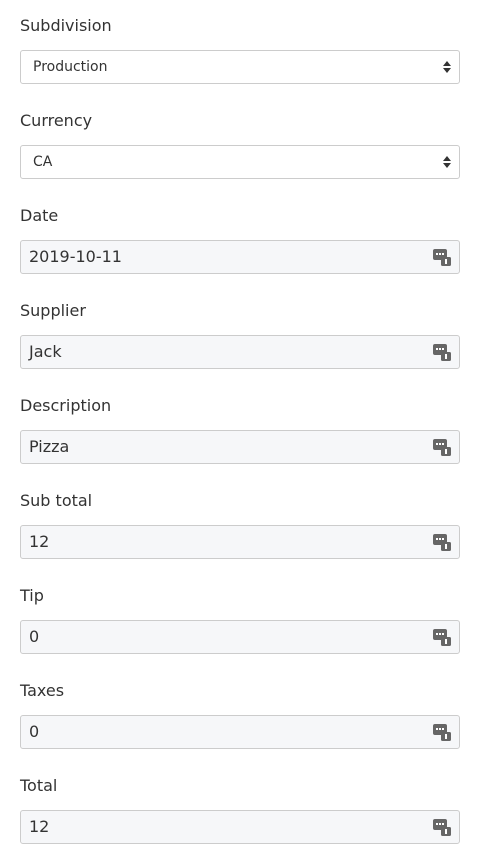 This screenshot has height=864, width=482. What do you see at coordinates (240, 447) in the screenshot?
I see `description-input: Pizza` at bounding box center [240, 447].